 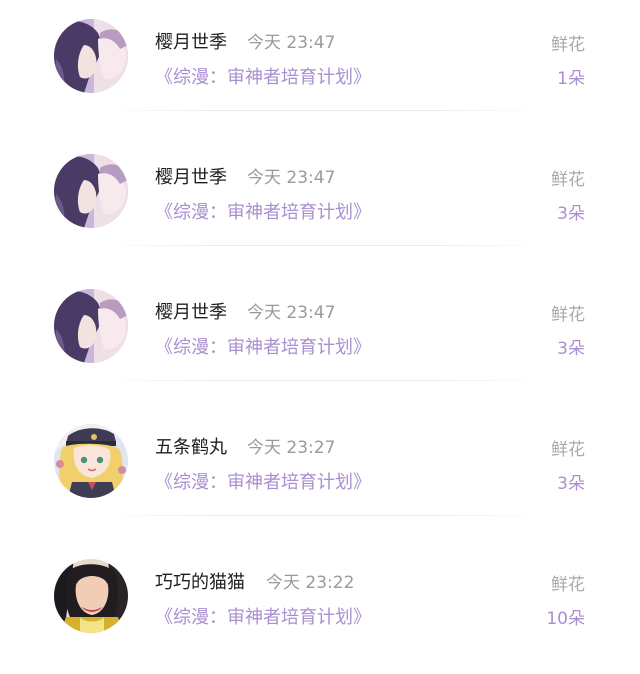 I want to click on anime-blonde-girl-avatar-image, so click(x=91, y=461).